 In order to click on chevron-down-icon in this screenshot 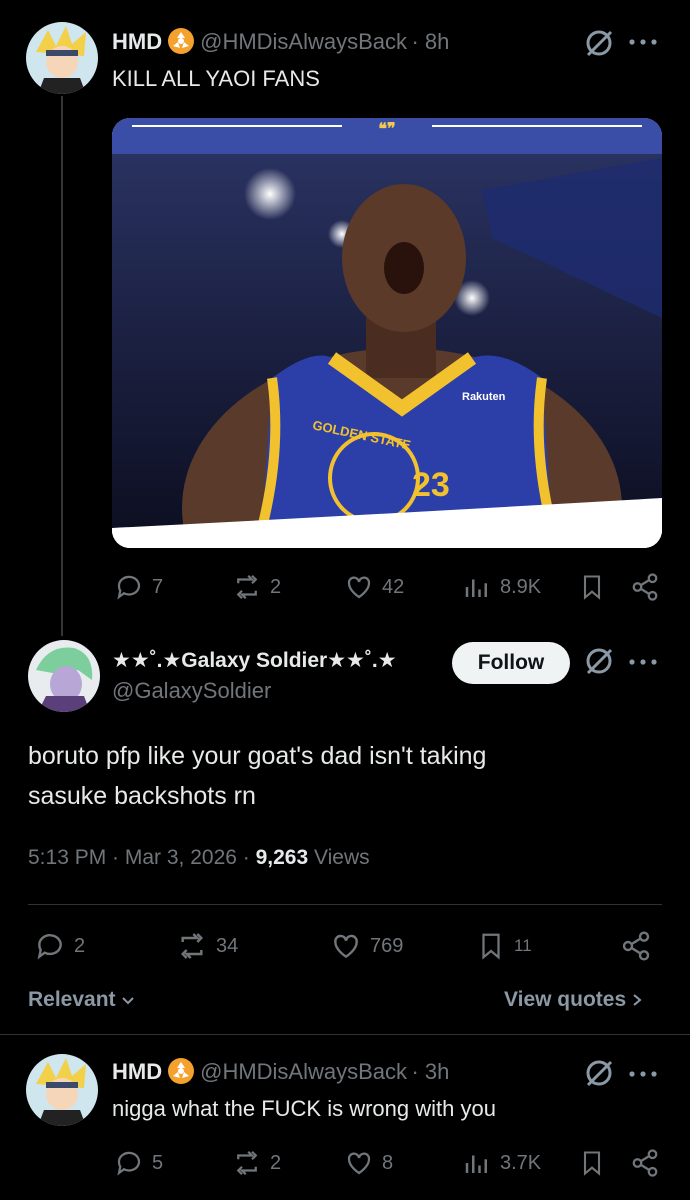, I will do `click(127, 1001)`.